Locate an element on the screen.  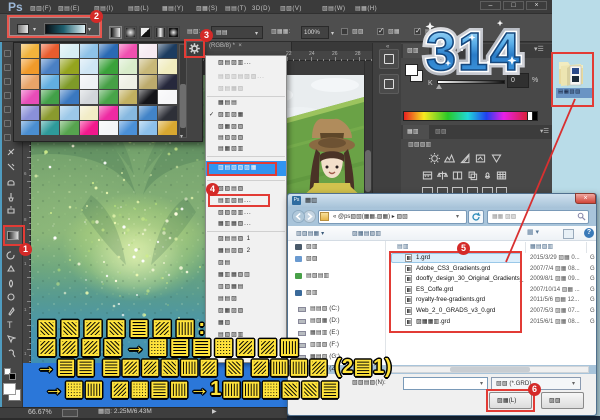
svg-text: 314 is located at coordinates (474, 49).